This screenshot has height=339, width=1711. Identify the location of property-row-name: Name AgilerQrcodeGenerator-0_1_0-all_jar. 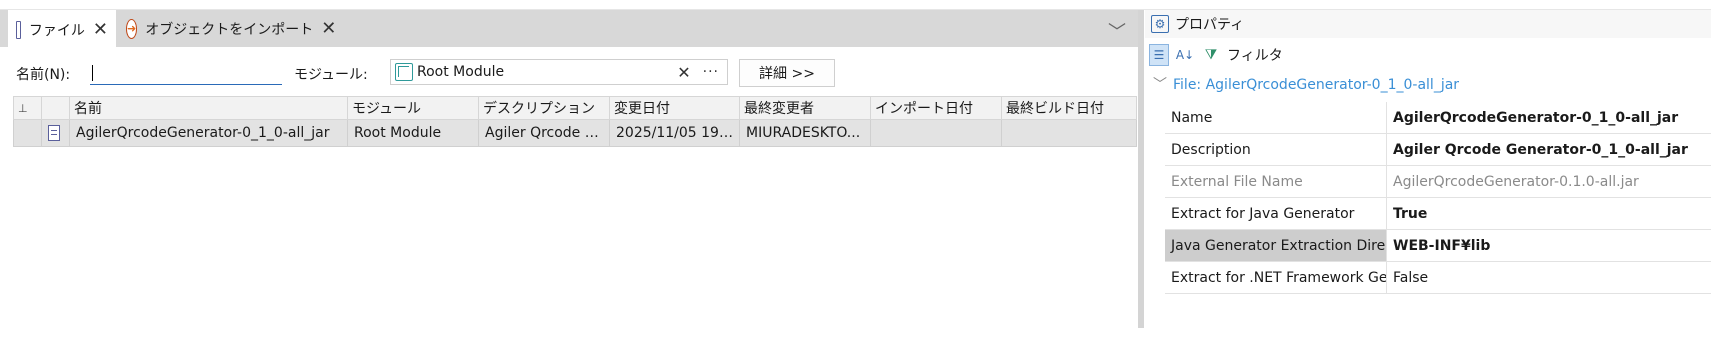
(1438, 118).